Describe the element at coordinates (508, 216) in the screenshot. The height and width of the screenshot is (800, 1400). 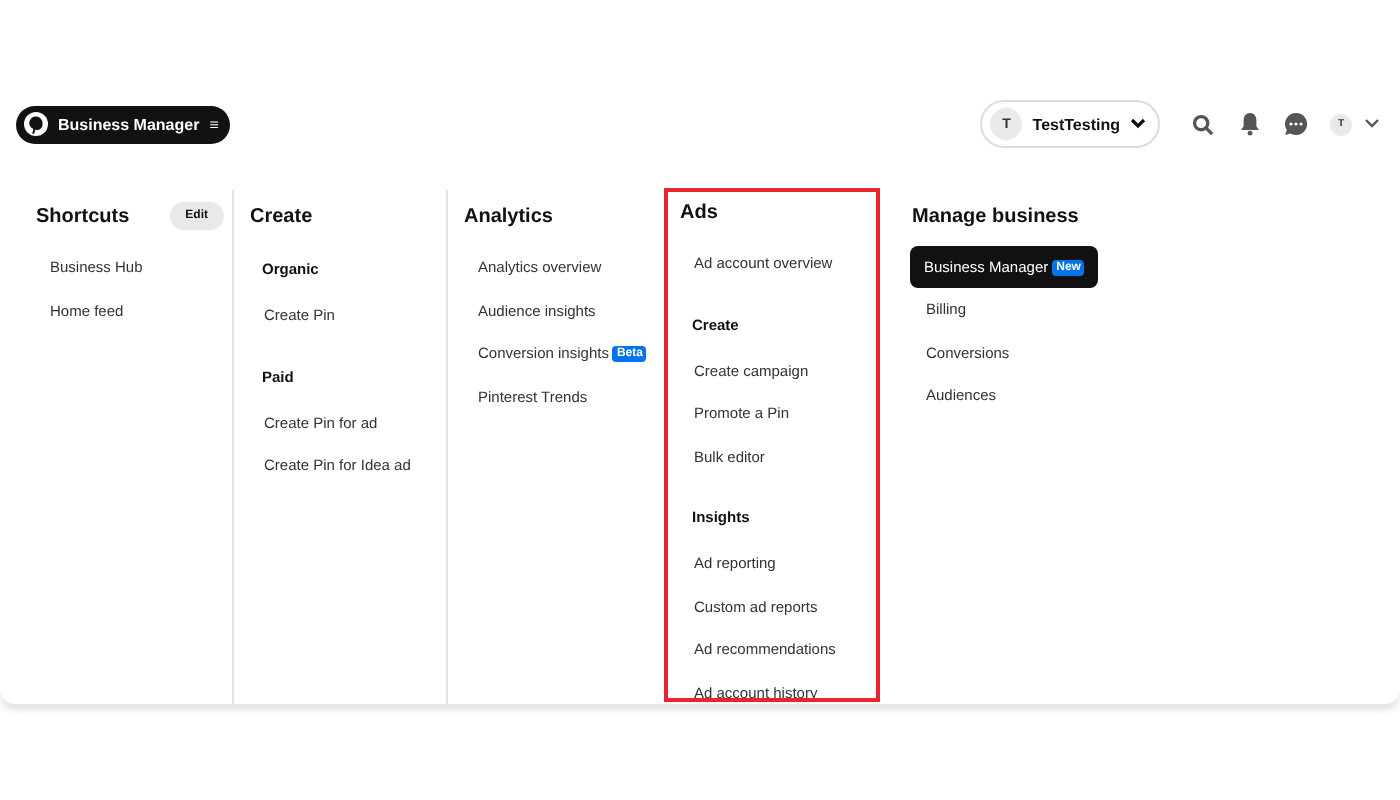
I see `column-title: Analytics` at that location.